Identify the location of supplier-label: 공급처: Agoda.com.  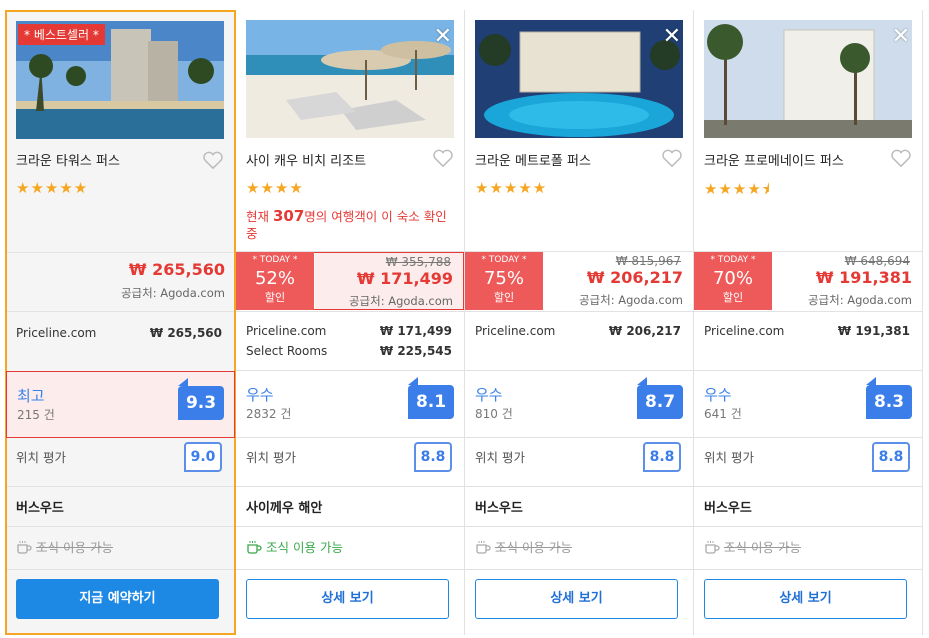
(859, 300).